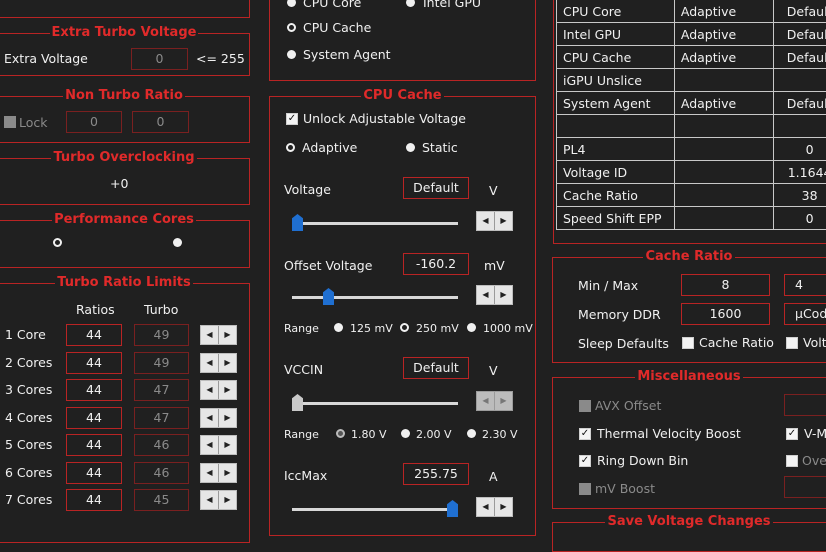 The height and width of the screenshot is (552, 826). I want to click on ring-down-bin-checkbox: ✓, so click(585, 461).